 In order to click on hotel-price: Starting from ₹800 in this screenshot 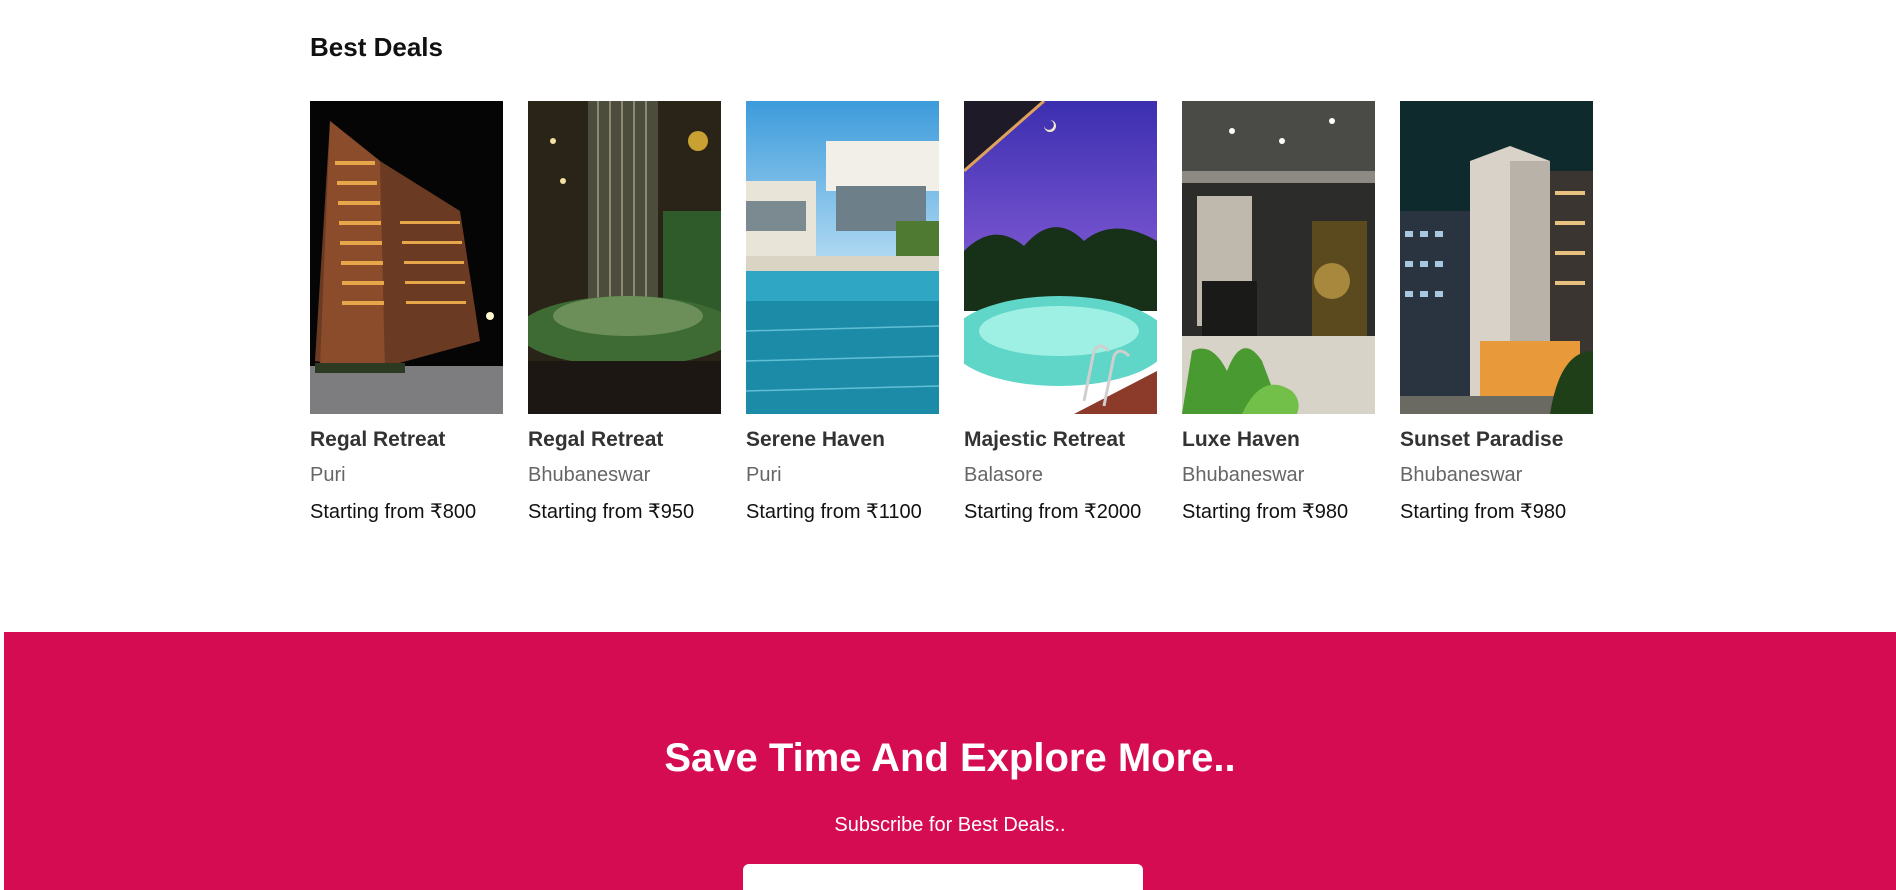, I will do `click(393, 512)`.